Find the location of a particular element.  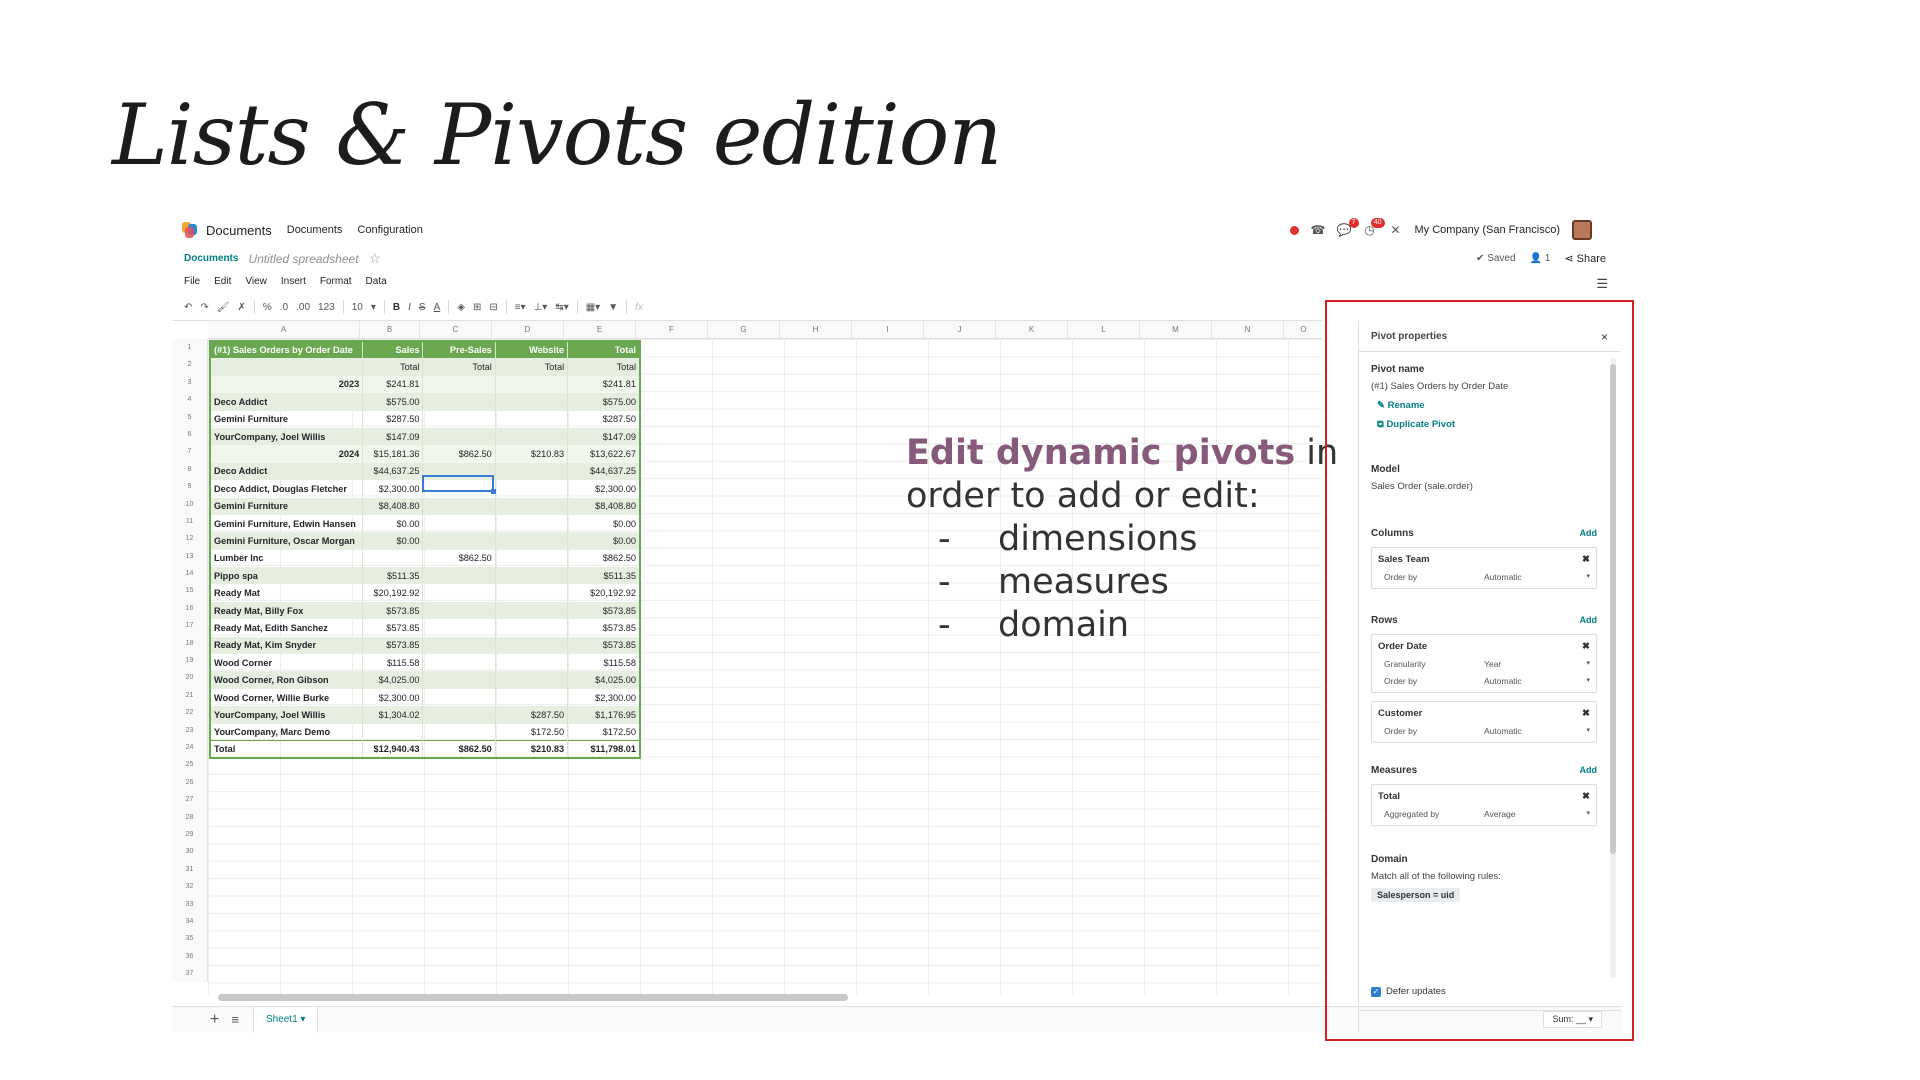

column-header: K is located at coordinates (1032, 330).